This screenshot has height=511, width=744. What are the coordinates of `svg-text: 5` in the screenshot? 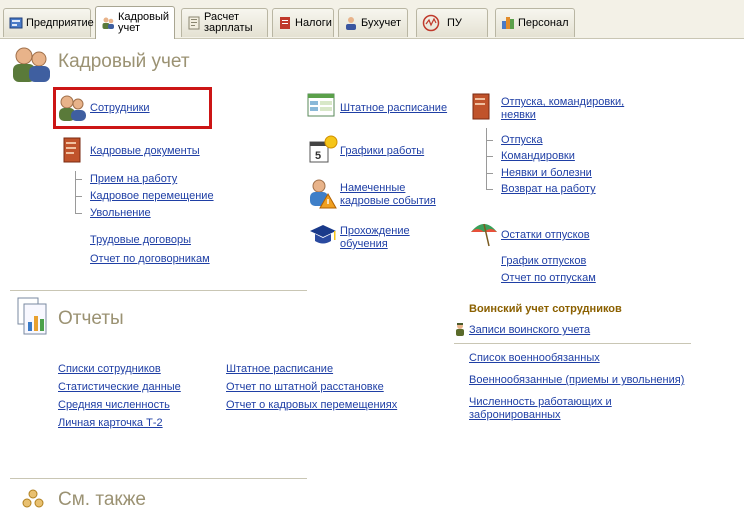 It's located at (318, 156).